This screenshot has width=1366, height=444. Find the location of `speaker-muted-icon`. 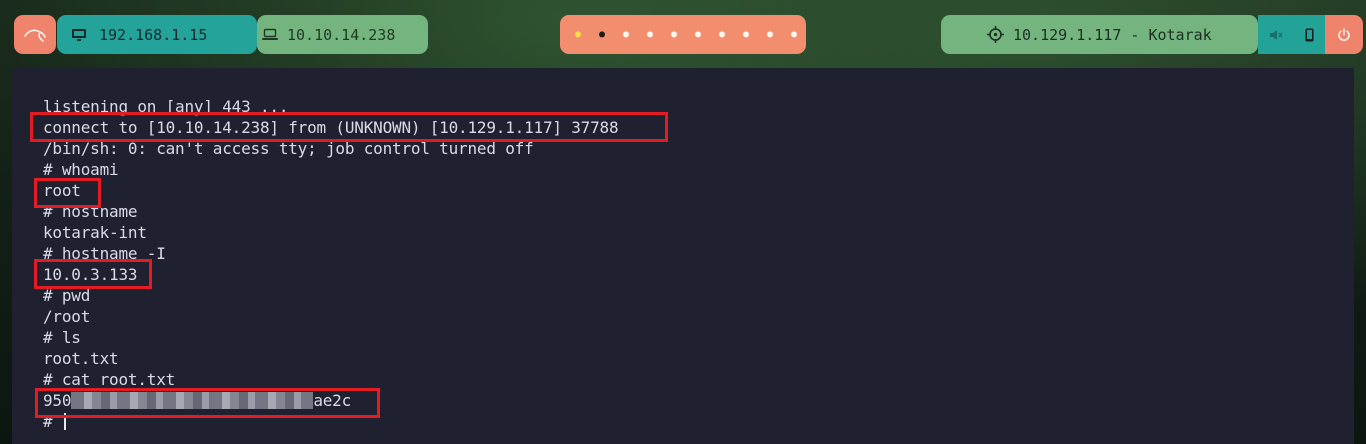

speaker-muted-icon is located at coordinates (1276, 35).